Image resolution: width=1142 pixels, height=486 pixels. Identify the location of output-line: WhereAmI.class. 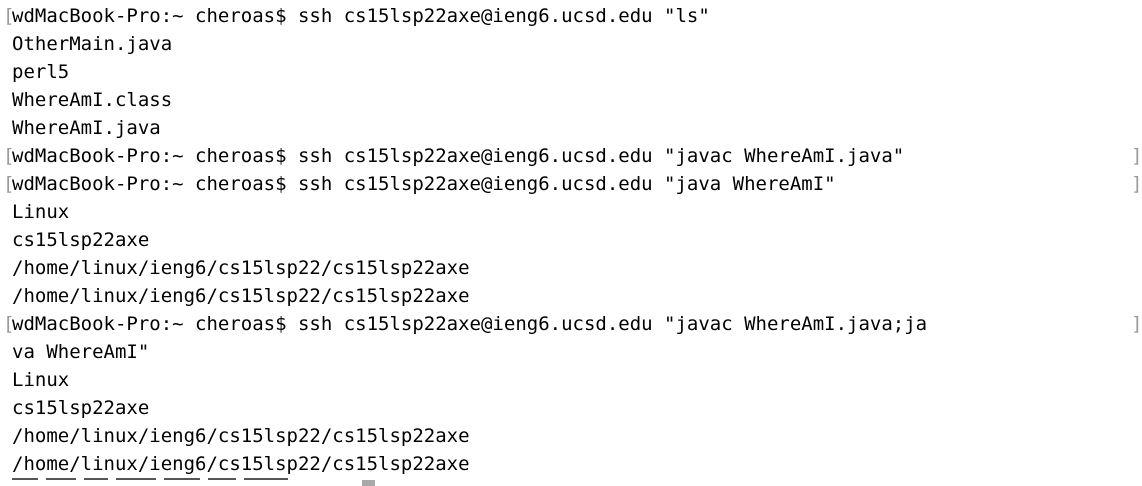
(92, 100).